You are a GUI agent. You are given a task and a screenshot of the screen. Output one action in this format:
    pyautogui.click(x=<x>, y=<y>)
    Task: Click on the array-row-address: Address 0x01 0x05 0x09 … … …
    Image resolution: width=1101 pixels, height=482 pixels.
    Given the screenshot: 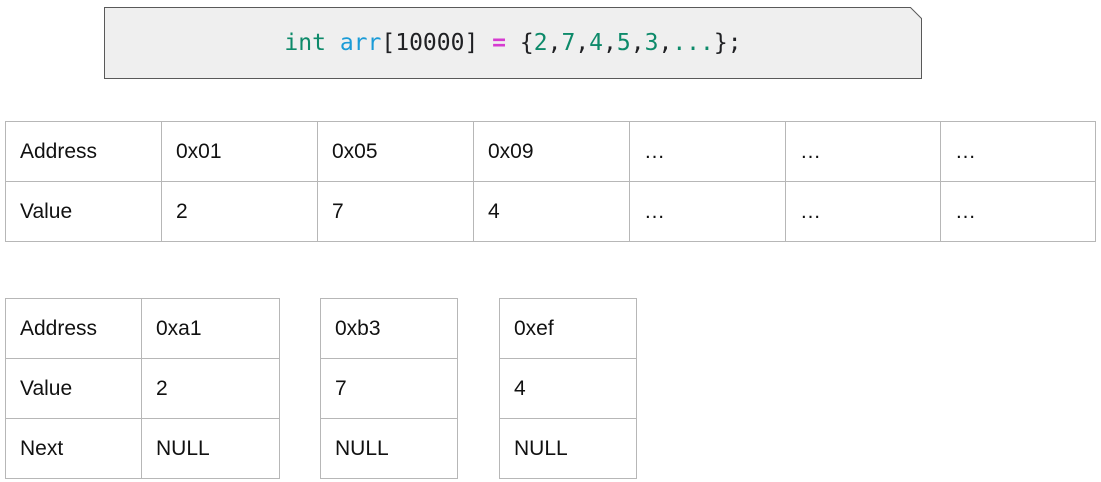 What is the action you would take?
    pyautogui.click(x=550, y=151)
    